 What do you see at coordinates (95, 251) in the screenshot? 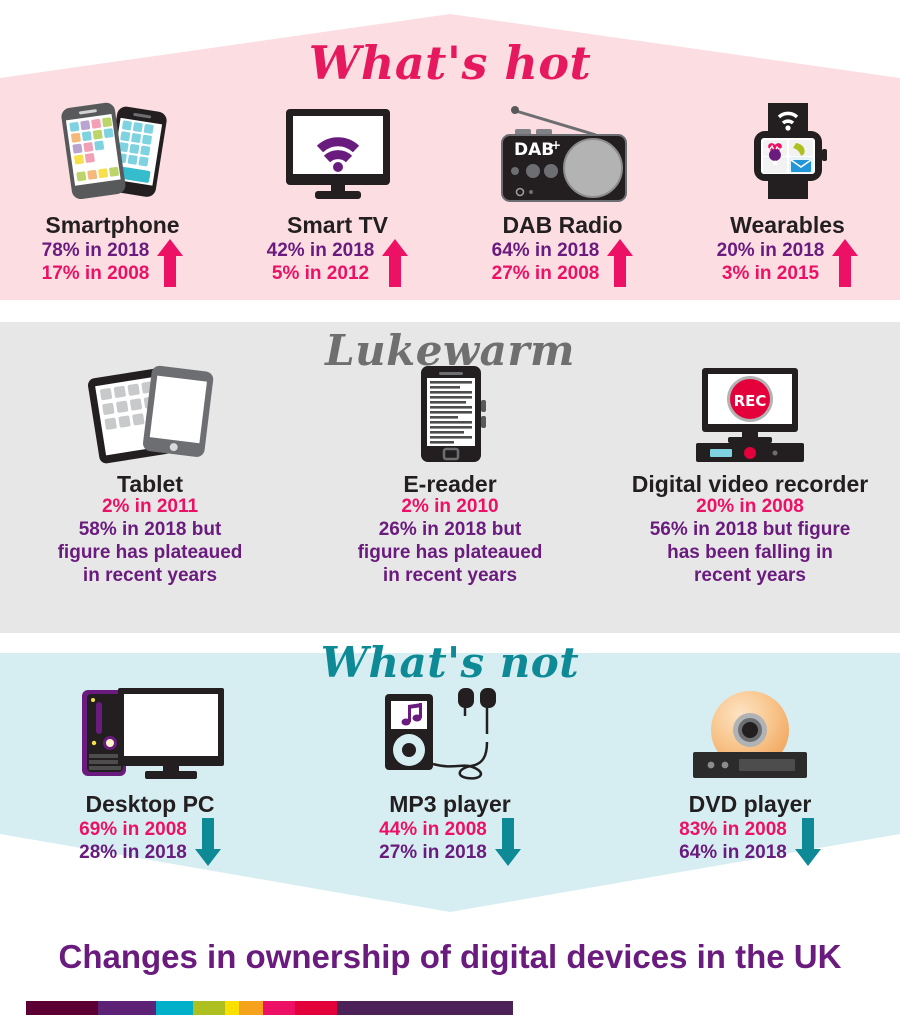
I see `stat-line: 78% in 2018` at bounding box center [95, 251].